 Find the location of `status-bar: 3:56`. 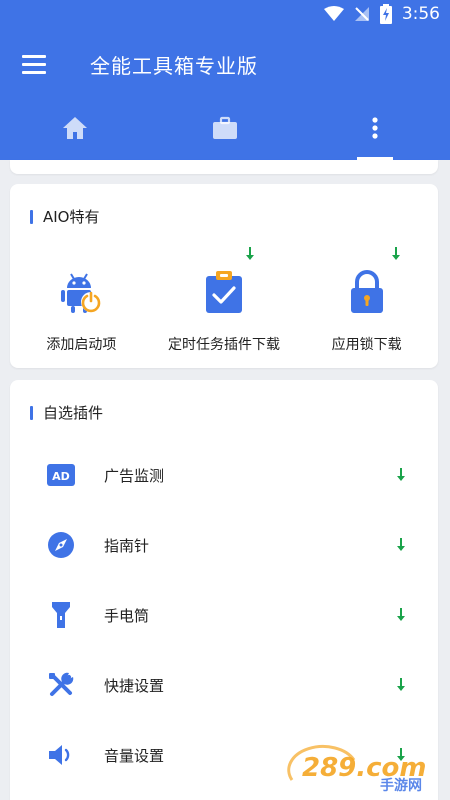

status-bar: 3:56 is located at coordinates (225, 14).